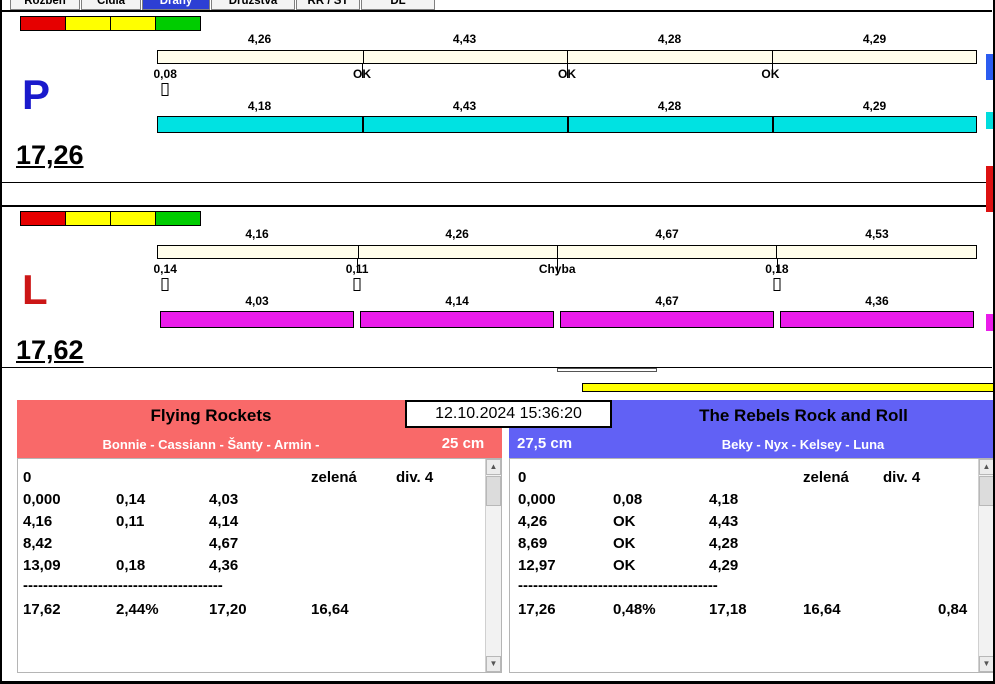  I want to click on result-cell: 12,97, so click(537, 565).